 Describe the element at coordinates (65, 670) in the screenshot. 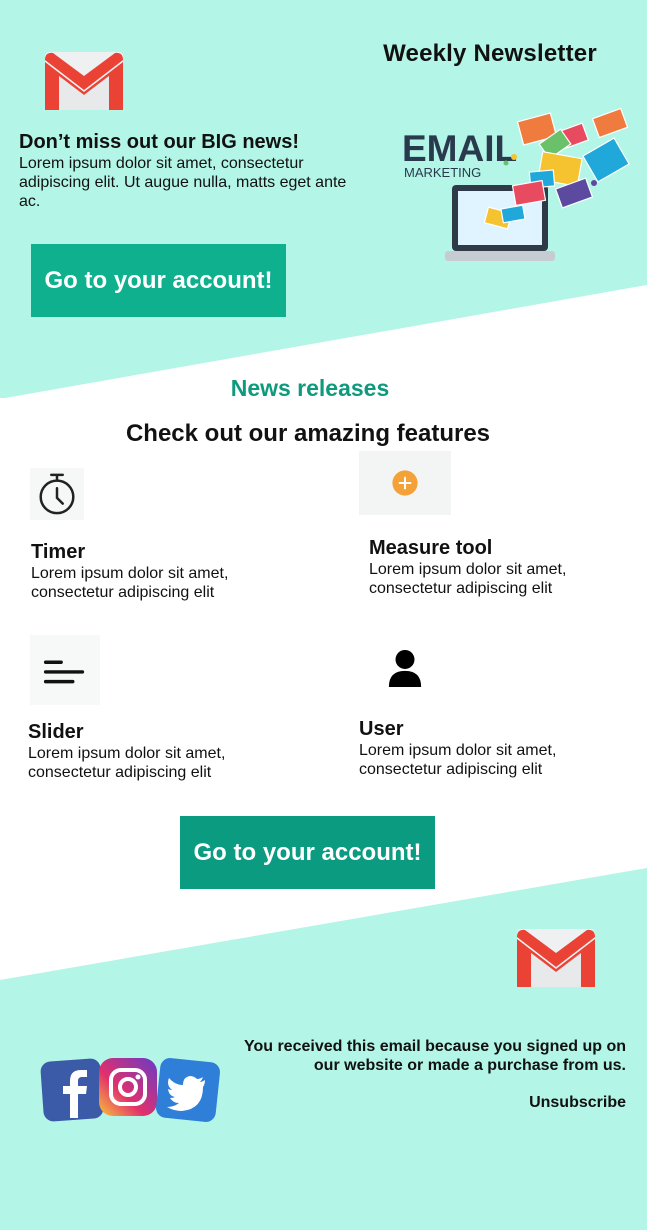

I see `menu-lines-icon` at that location.